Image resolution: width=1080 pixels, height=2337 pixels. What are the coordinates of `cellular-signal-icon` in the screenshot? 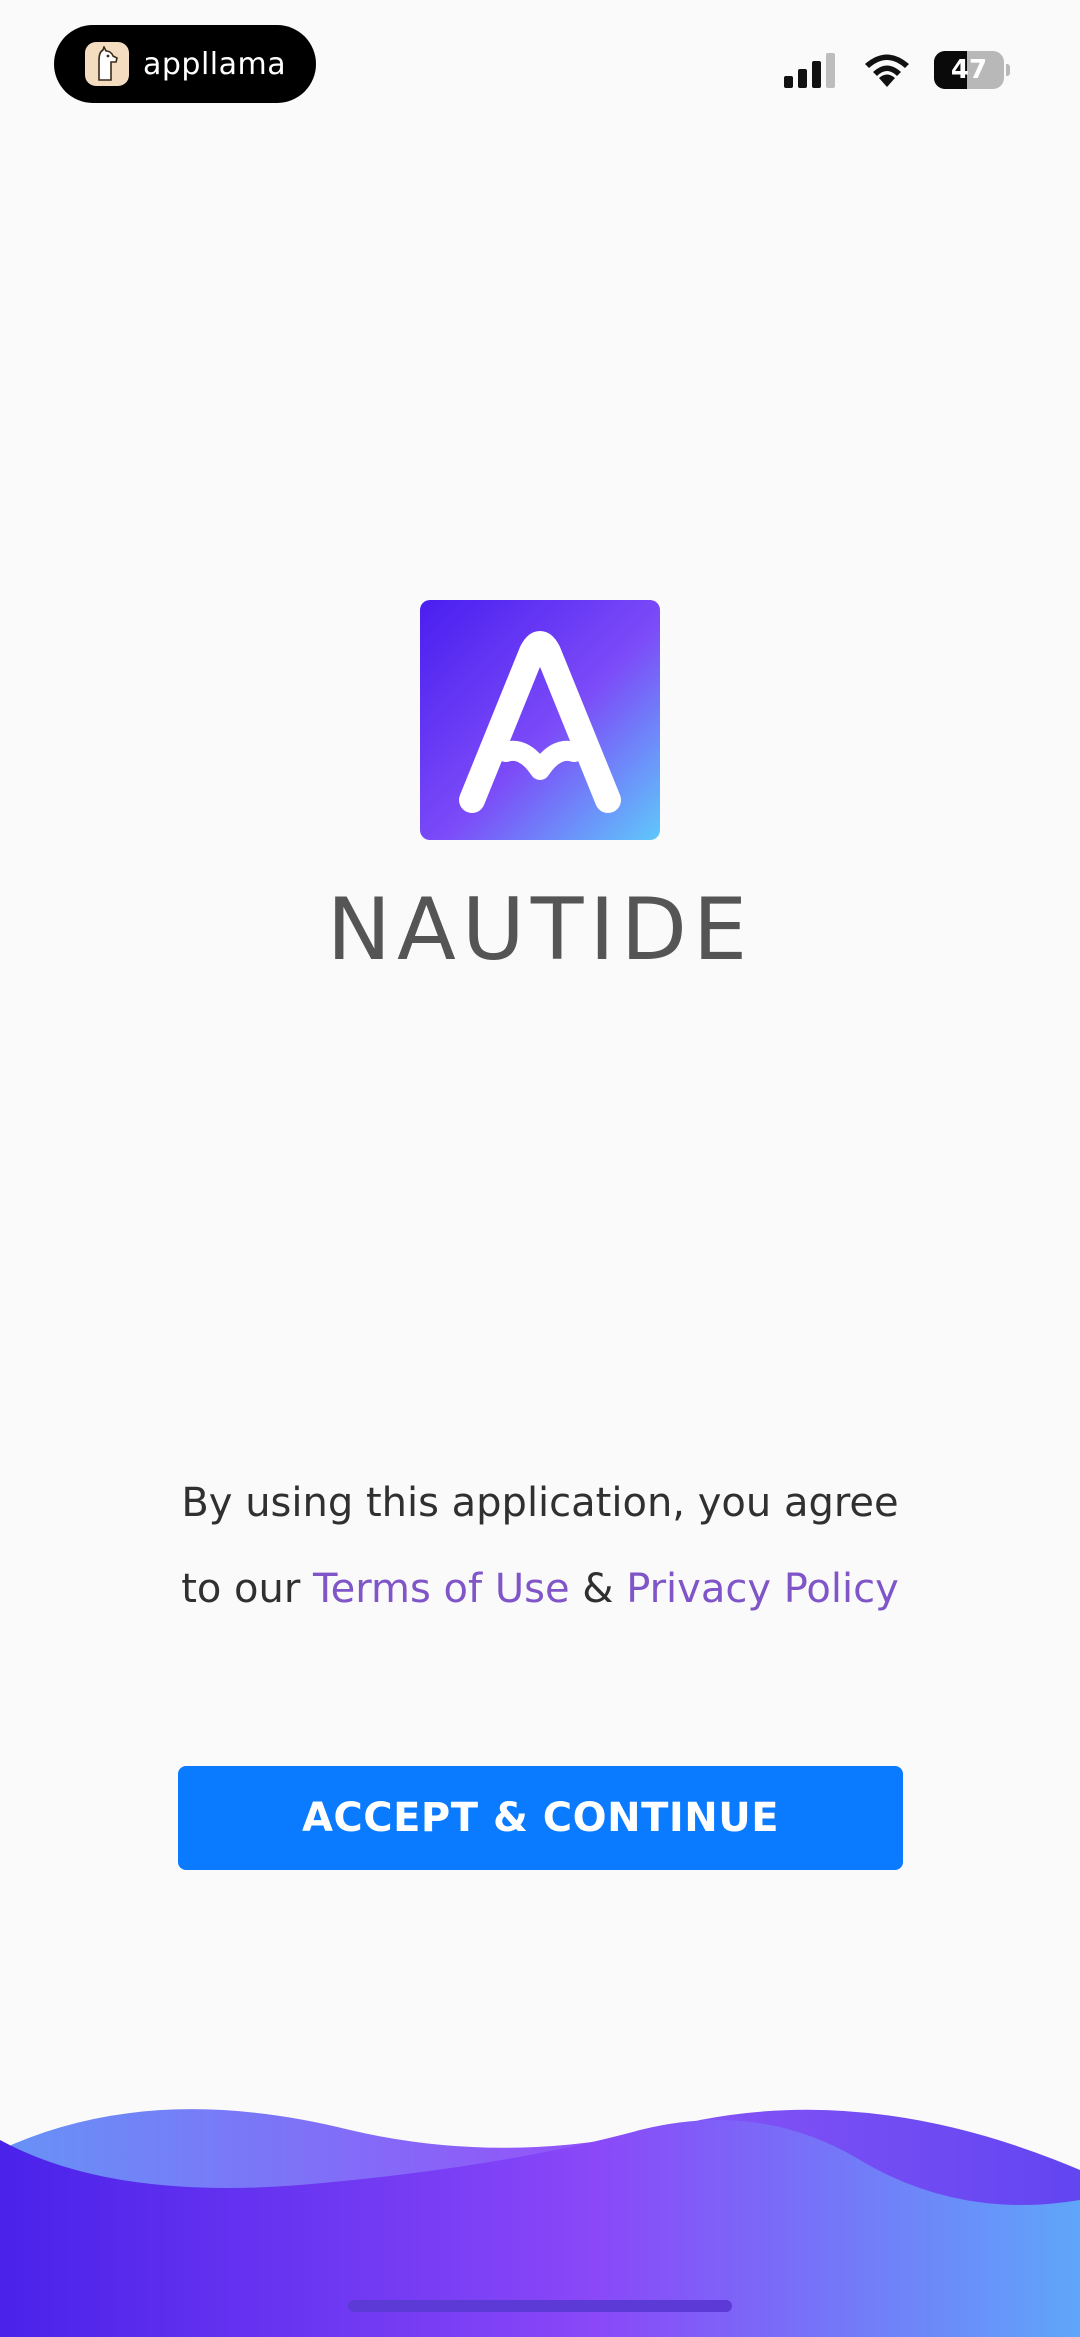 It's located at (809, 70).